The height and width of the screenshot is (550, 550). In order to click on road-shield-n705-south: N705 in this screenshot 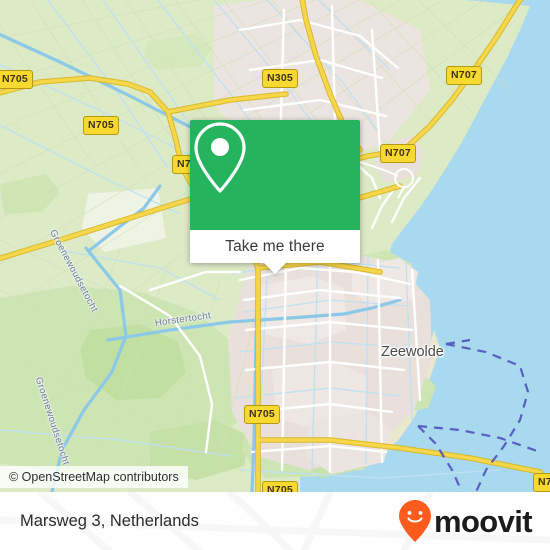, I will do `click(262, 414)`.